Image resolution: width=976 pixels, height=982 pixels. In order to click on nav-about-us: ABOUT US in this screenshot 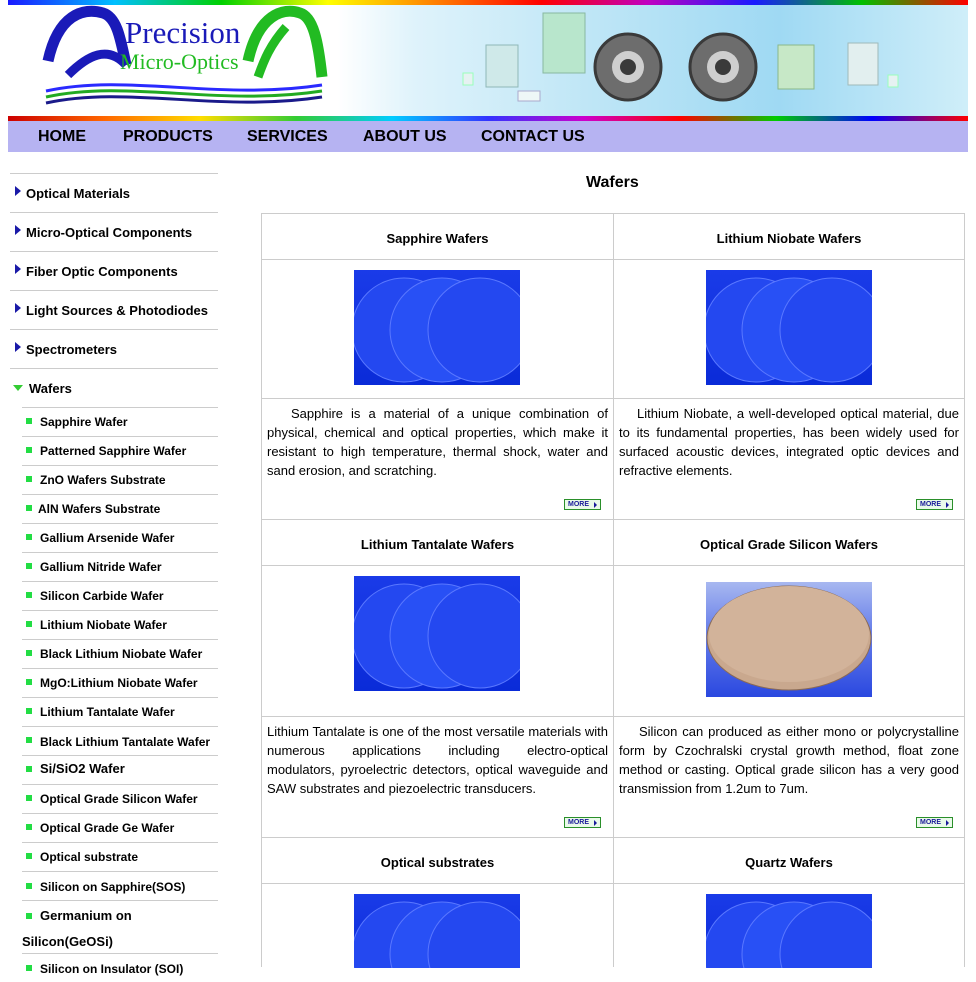, I will do `click(405, 137)`.